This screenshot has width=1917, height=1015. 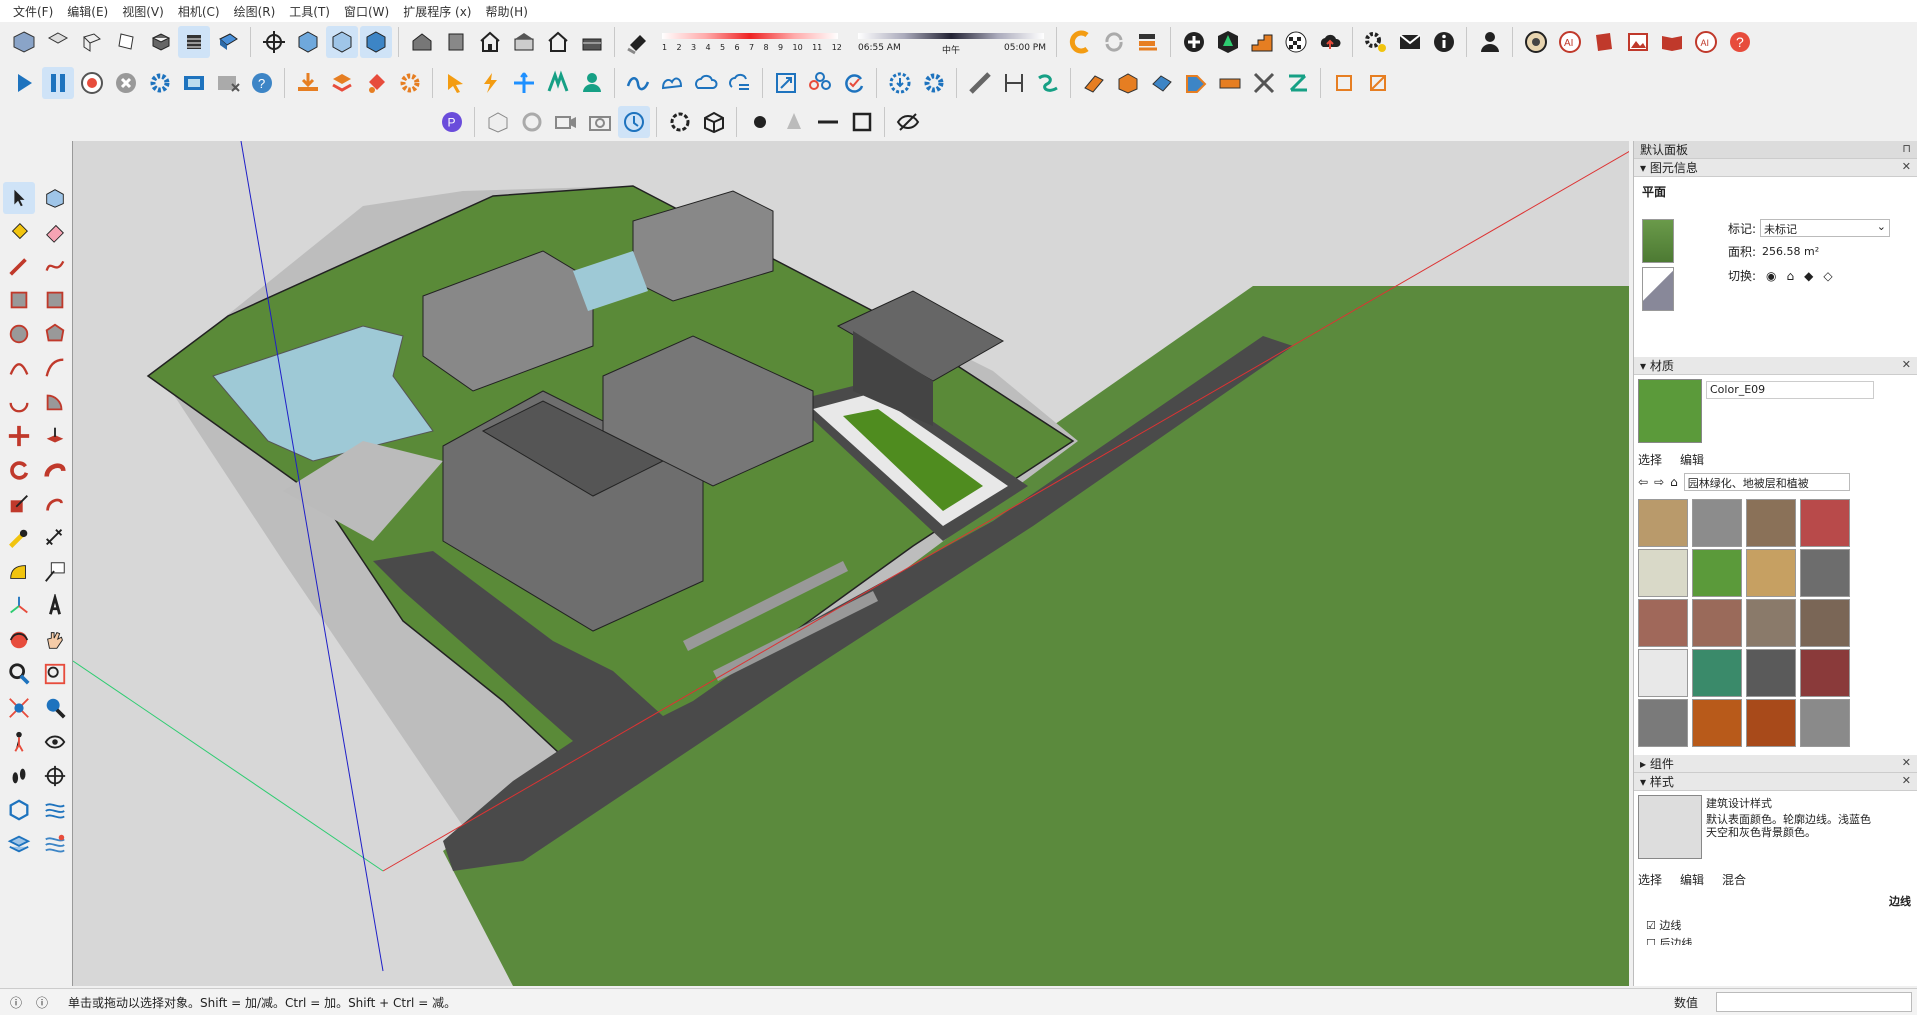 I want to click on entity-info-header: ▾ 图元信息 ✕, so click(x=1775, y=168).